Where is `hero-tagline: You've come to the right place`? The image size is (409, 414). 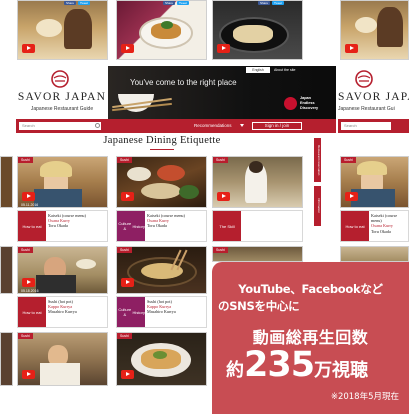
hero-tagline: You've come to the right place is located at coordinates (183, 82).